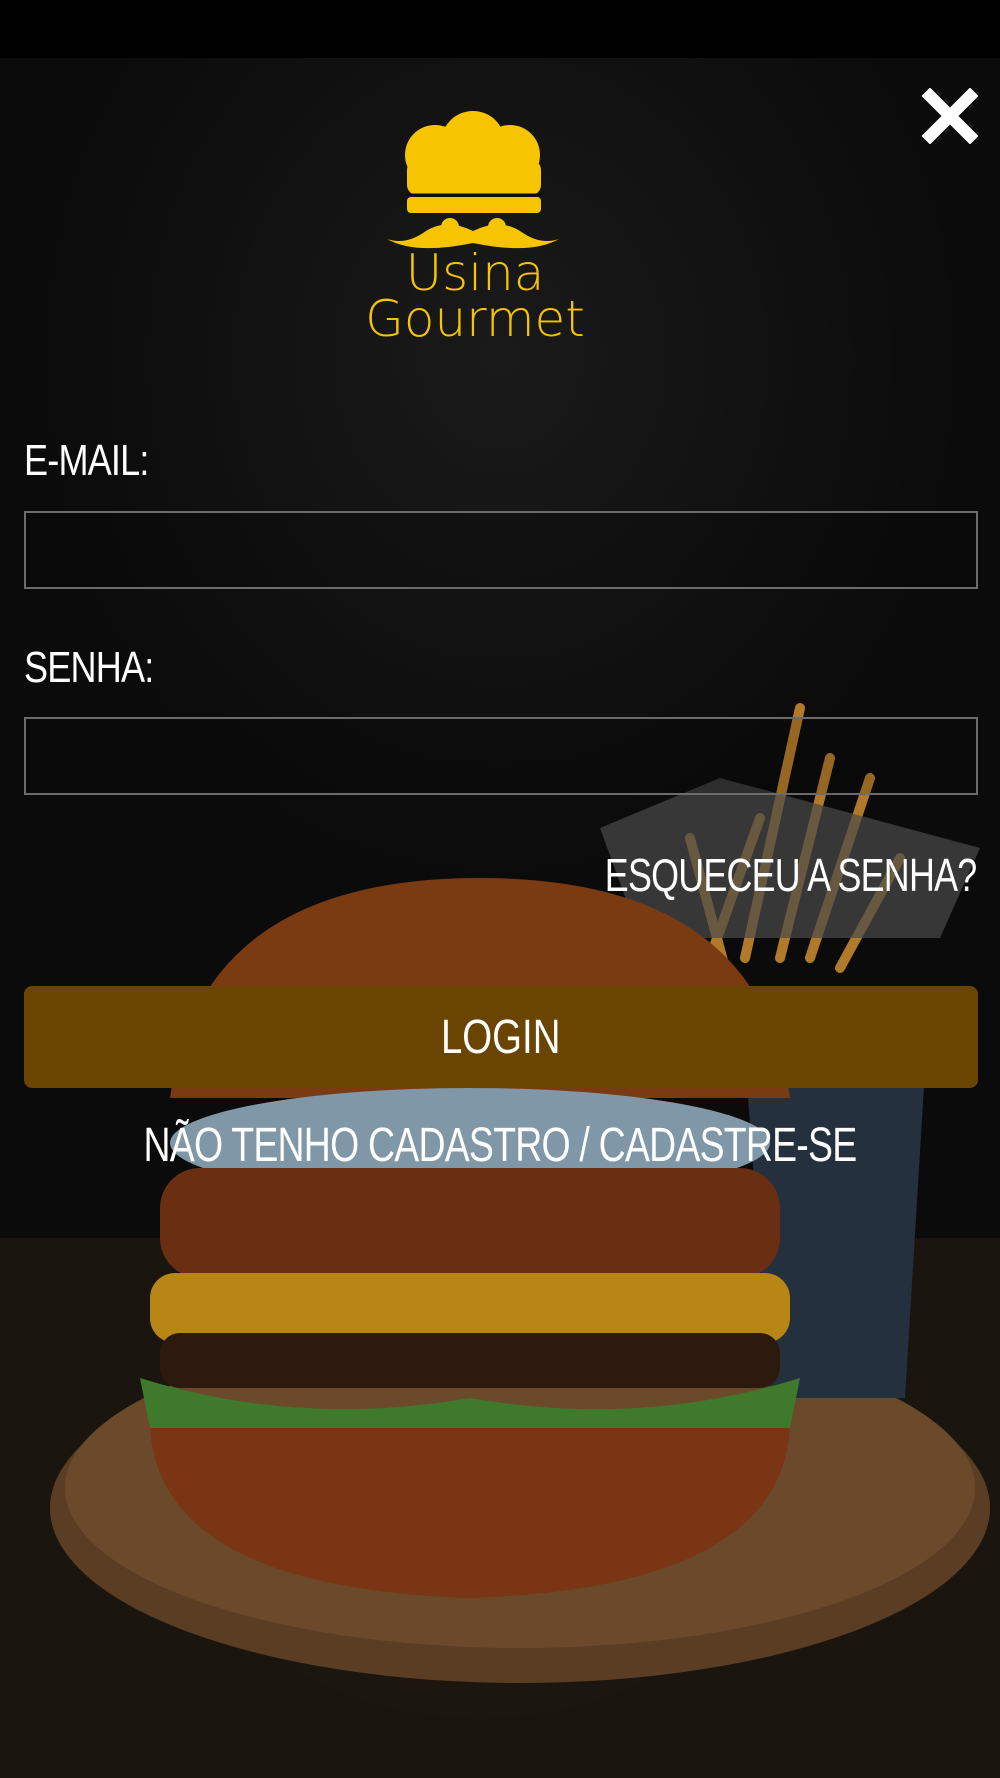  What do you see at coordinates (473, 180) in the screenshot?
I see `chef-hat-mustache-icon` at bounding box center [473, 180].